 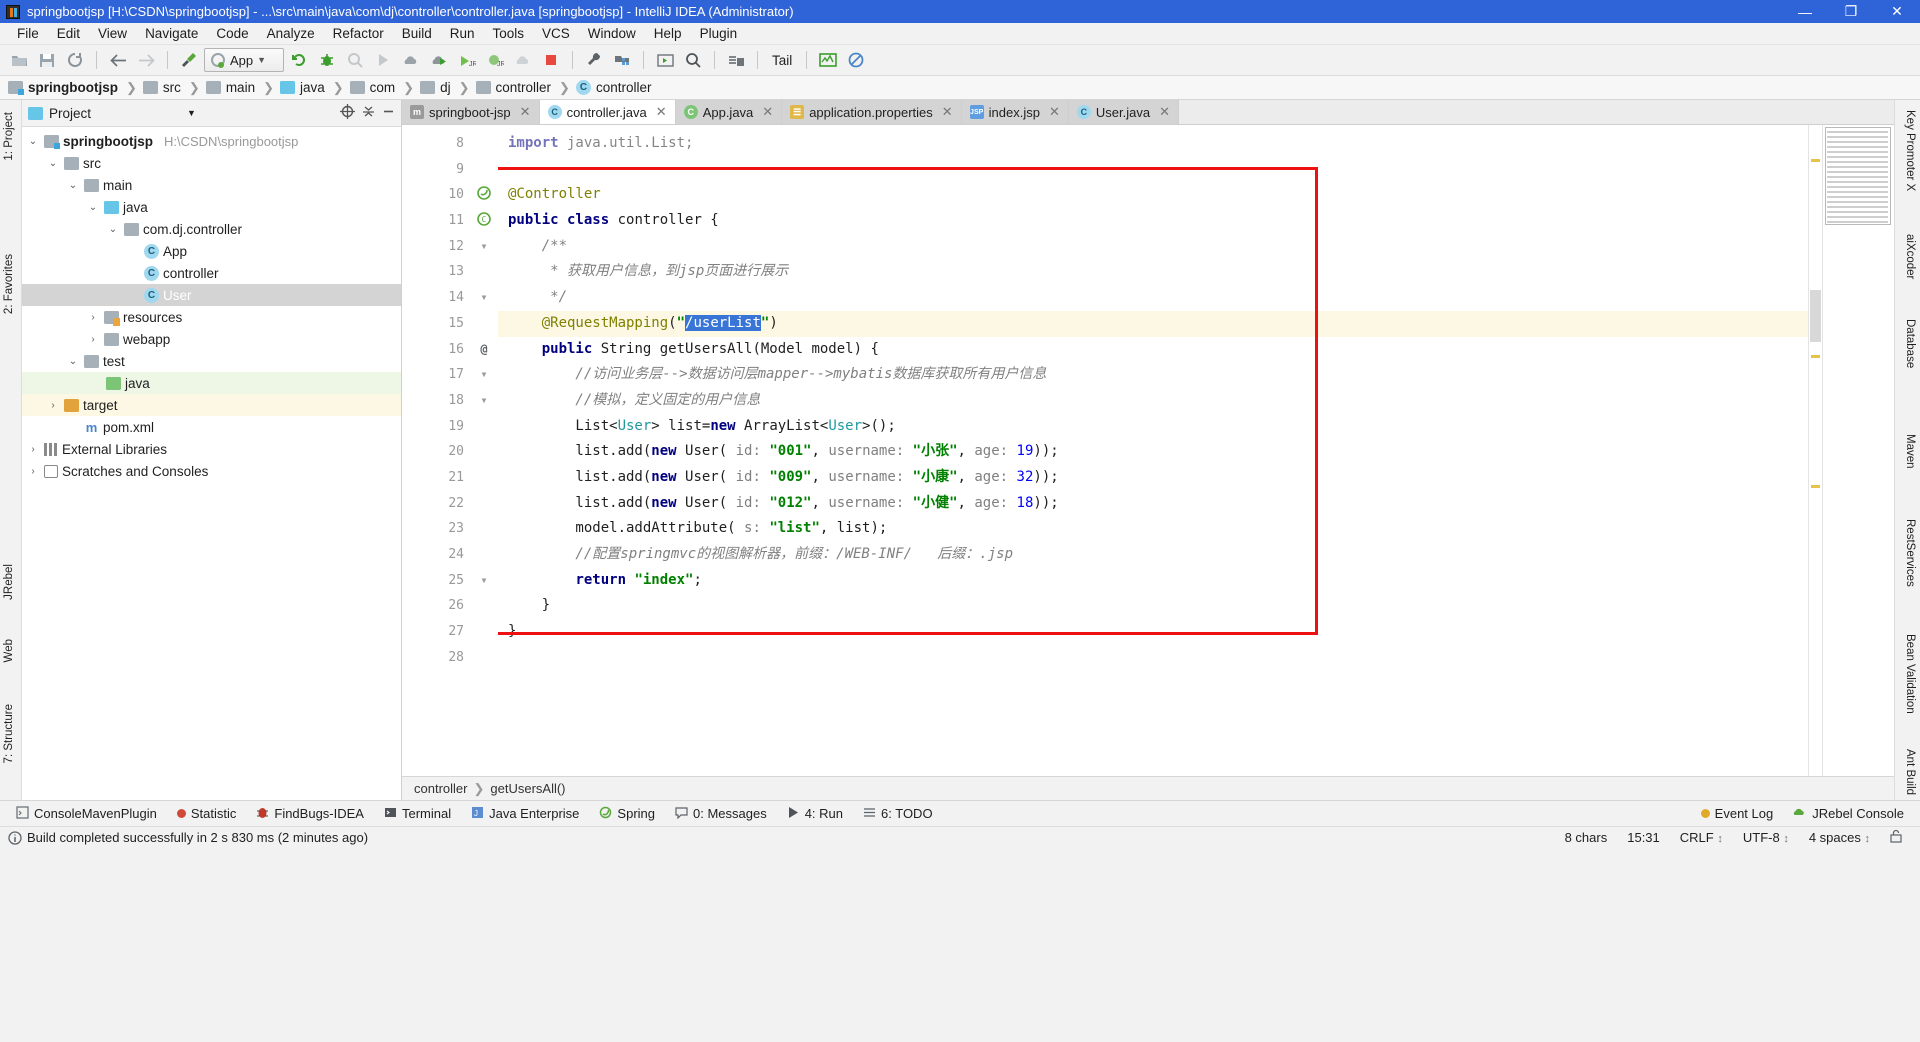 I want to click on chevron-right-icon: ›, so click(x=53, y=405).